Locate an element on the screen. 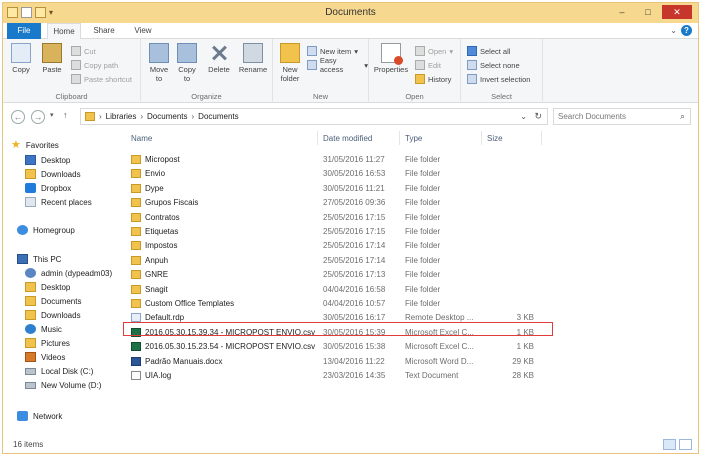 The image size is (701, 456). file-row: GNRE 25/05/2016 17:13 File folder is located at coordinates (409, 275).